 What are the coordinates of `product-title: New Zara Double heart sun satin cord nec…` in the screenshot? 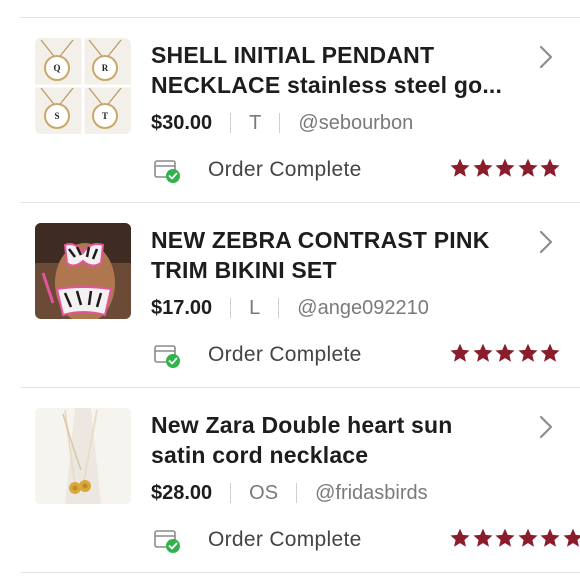 It's located at (336, 440).